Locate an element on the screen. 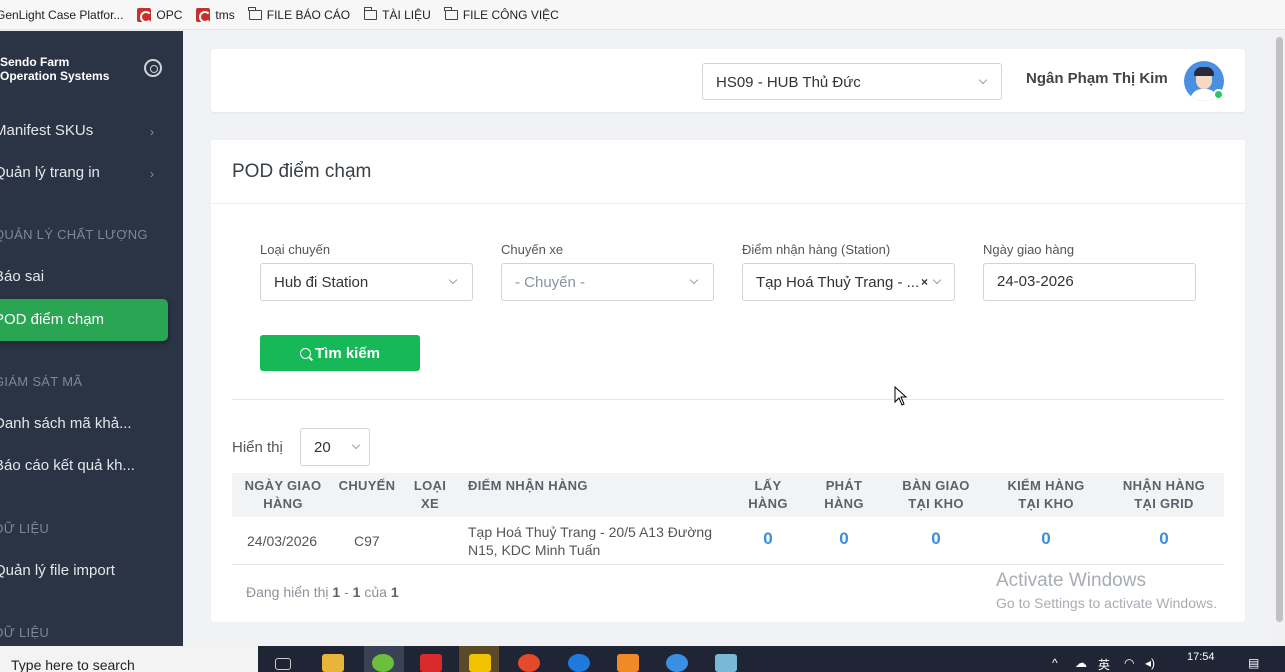 The image size is (1285, 672). browser-icon is located at coordinates (383, 663).